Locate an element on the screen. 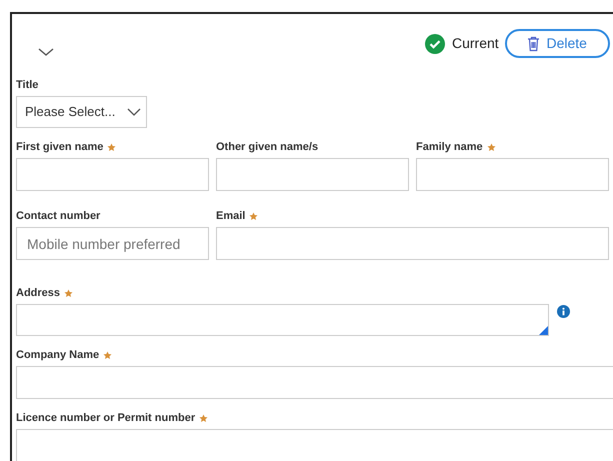 This screenshot has width=613, height=461. field-label: Company Name is located at coordinates (58, 355).